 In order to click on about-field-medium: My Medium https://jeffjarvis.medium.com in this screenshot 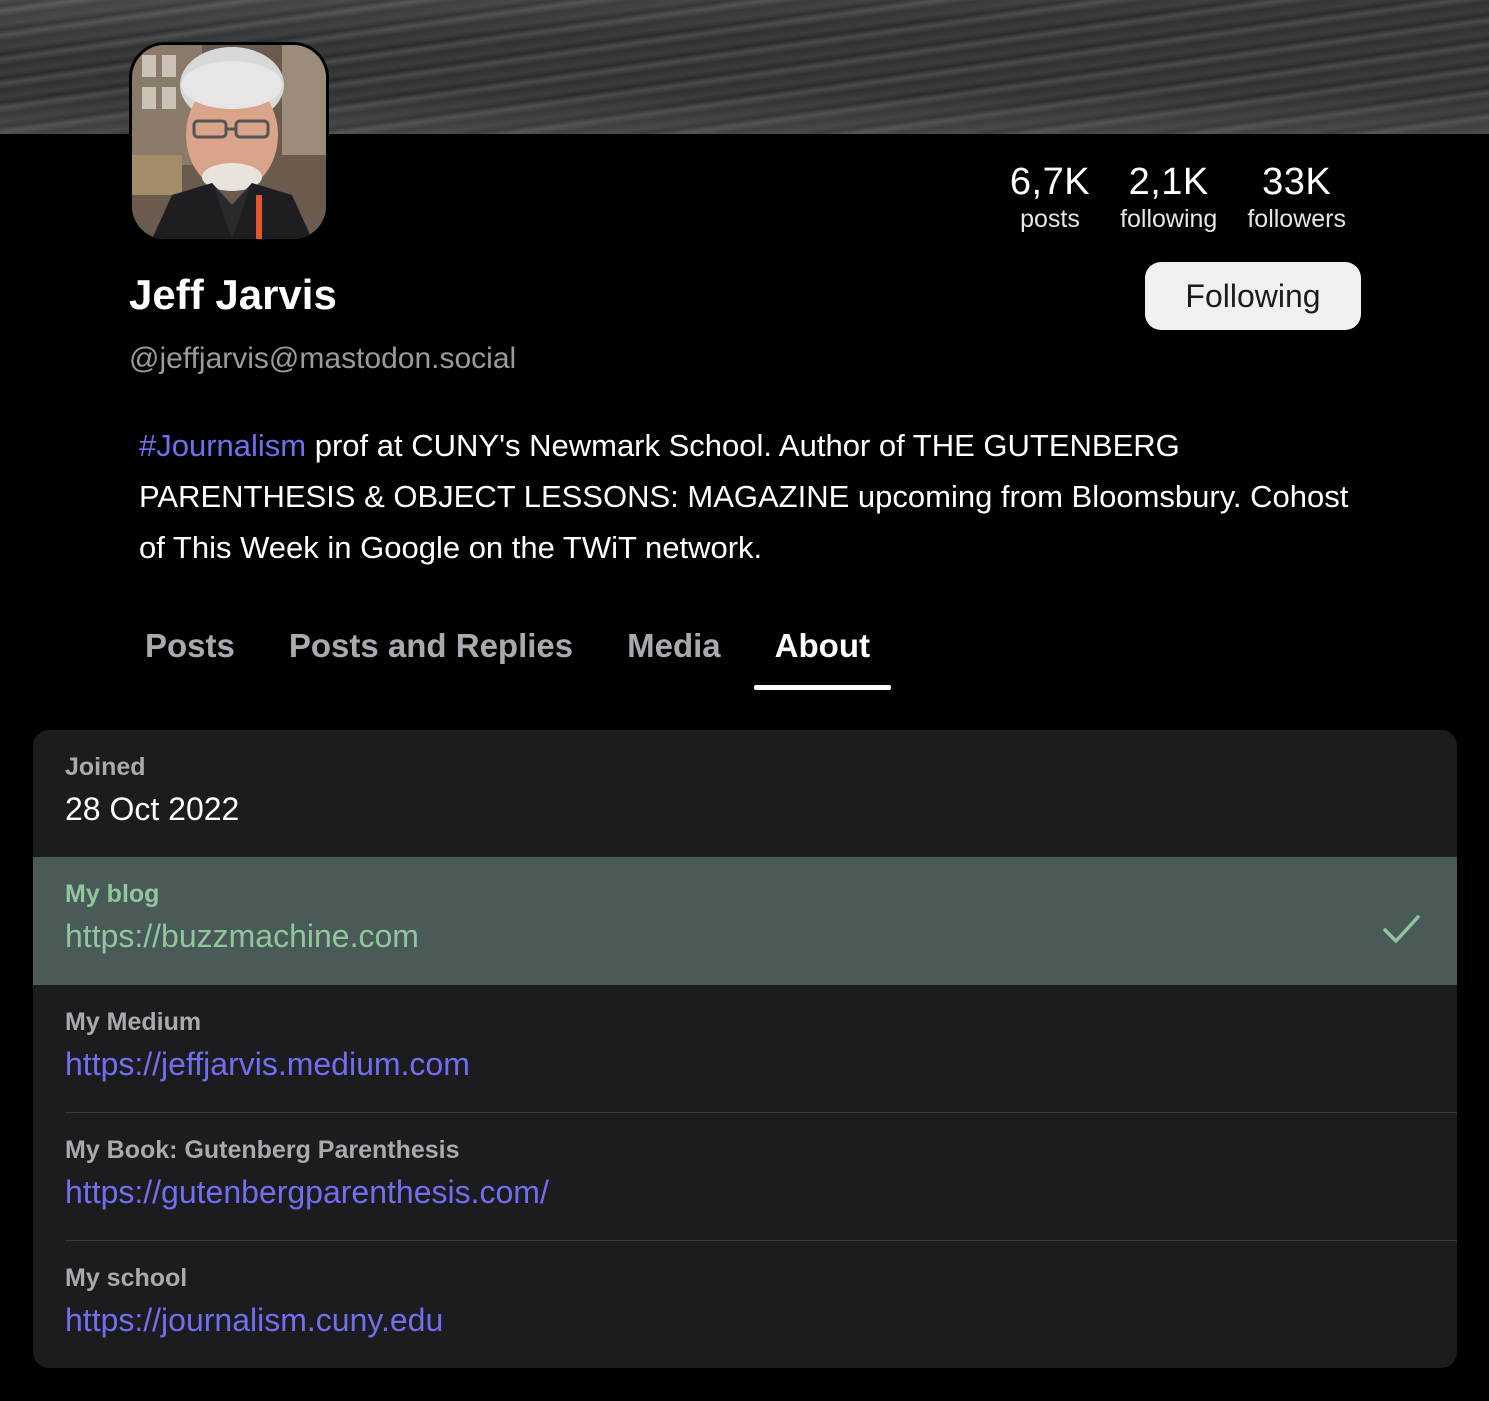, I will do `click(745, 1049)`.